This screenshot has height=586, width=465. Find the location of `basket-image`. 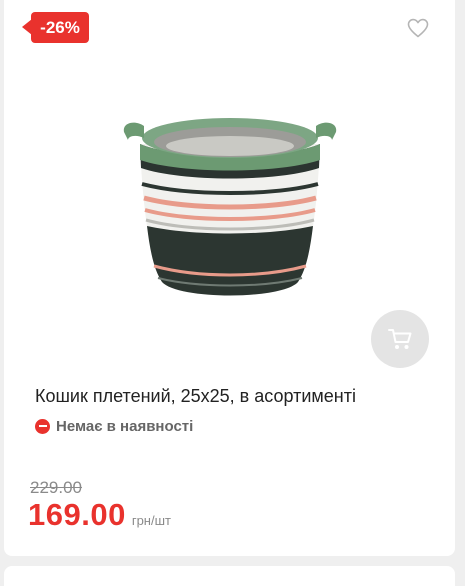

basket-image is located at coordinates (230, 207).